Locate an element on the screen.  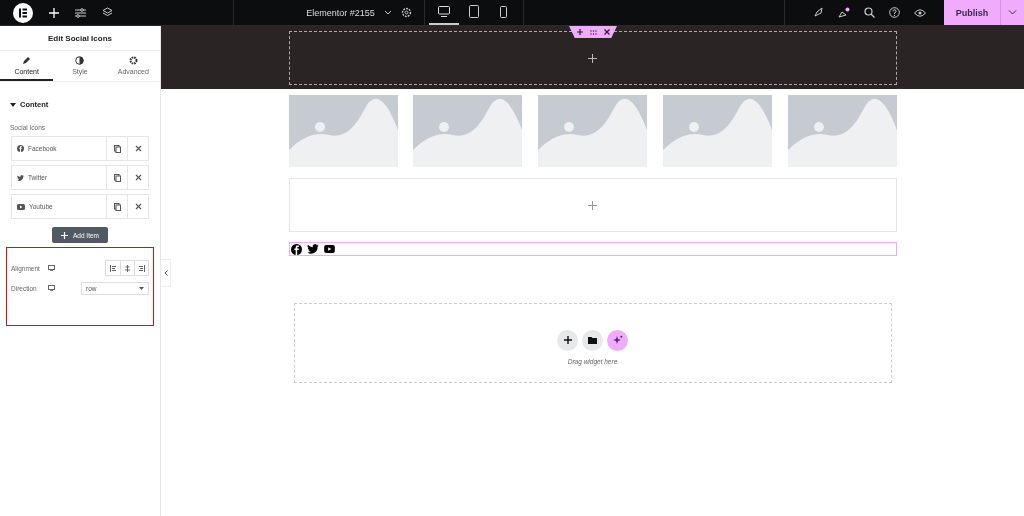
align-center-icon is located at coordinates (127, 268).